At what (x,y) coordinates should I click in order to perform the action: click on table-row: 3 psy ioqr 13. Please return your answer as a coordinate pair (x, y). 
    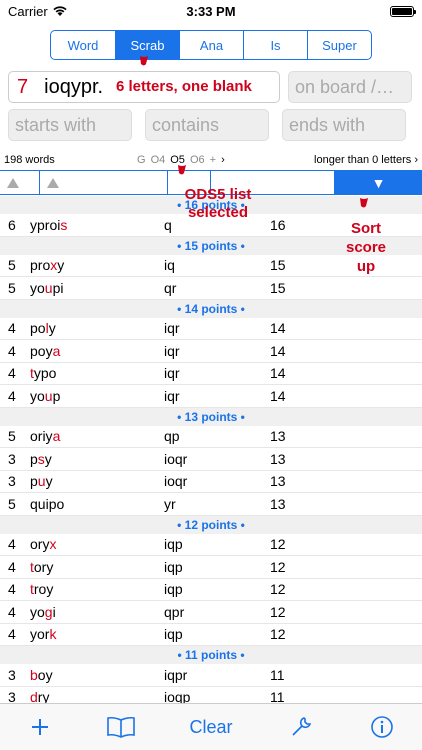
    Looking at the image, I should click on (211, 459).